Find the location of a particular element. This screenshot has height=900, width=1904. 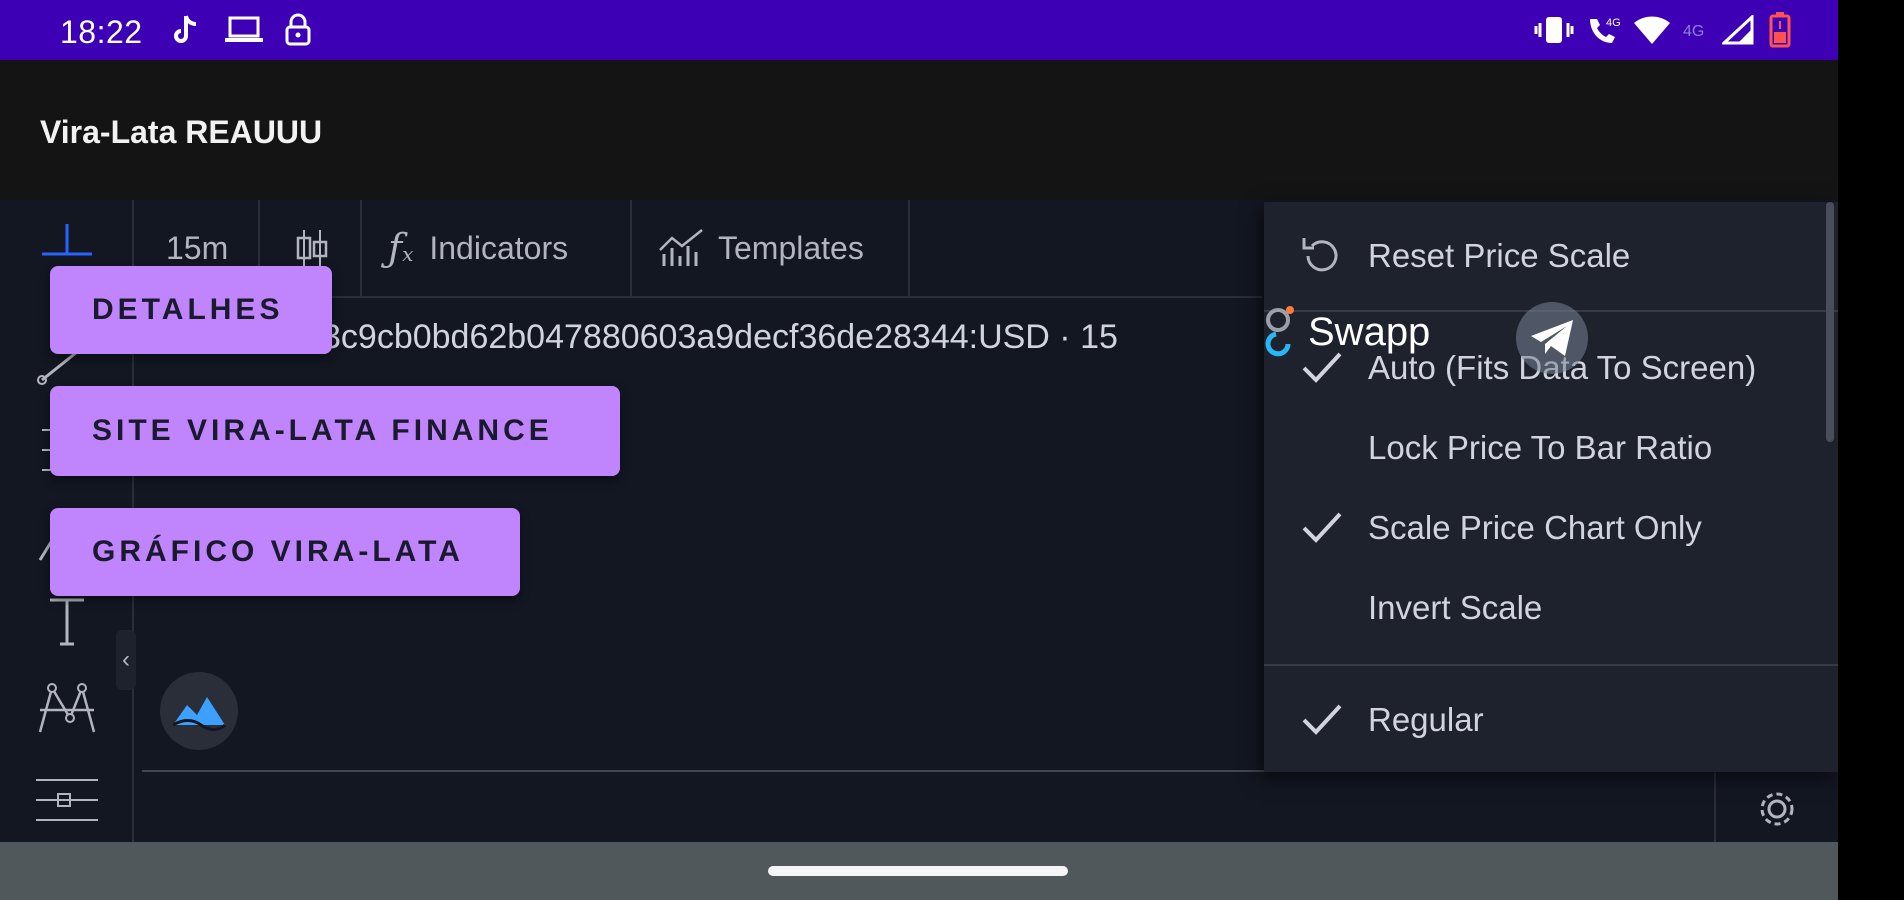

network-icon: 4G is located at coordinates (1698, 30).